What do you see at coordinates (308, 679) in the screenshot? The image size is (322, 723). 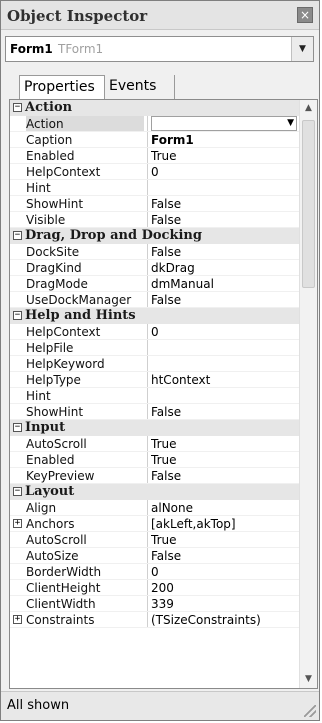 I see `scroll-down-button: ▼` at bounding box center [308, 679].